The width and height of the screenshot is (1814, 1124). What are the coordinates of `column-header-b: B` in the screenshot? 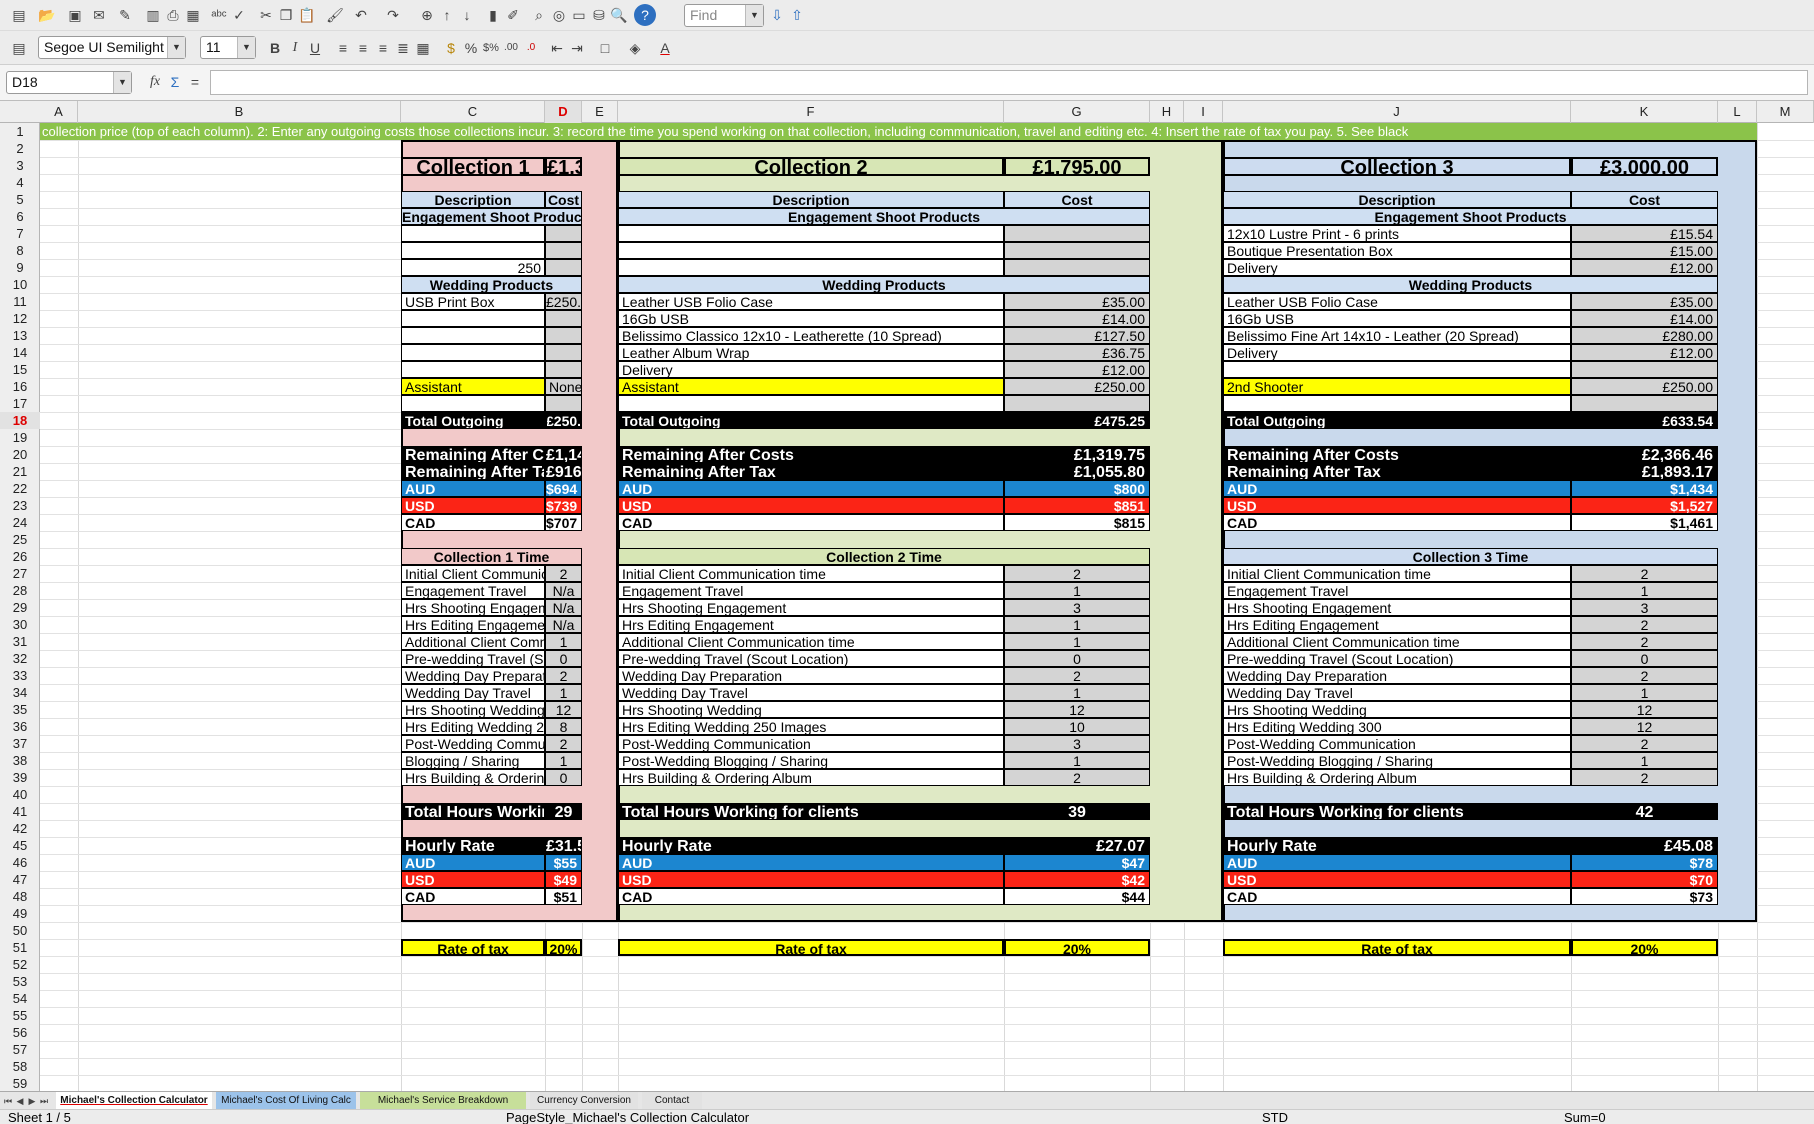 It's located at (239, 112).